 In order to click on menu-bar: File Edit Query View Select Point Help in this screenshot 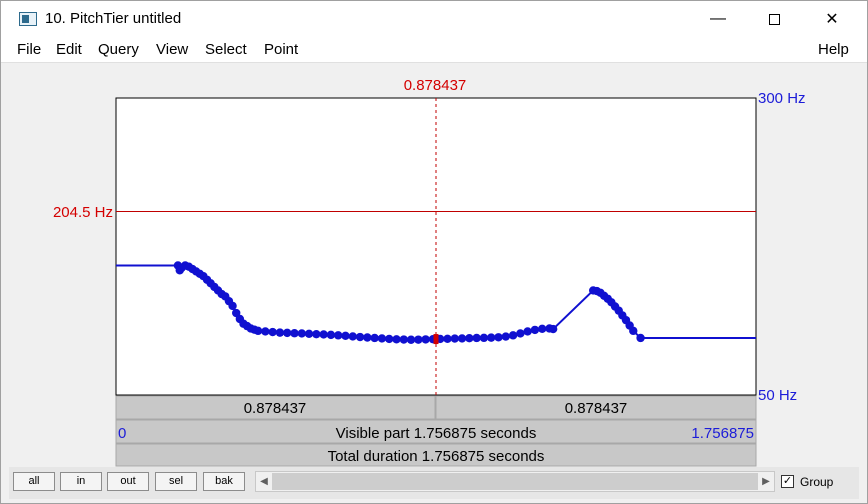, I will do `click(434, 50)`.